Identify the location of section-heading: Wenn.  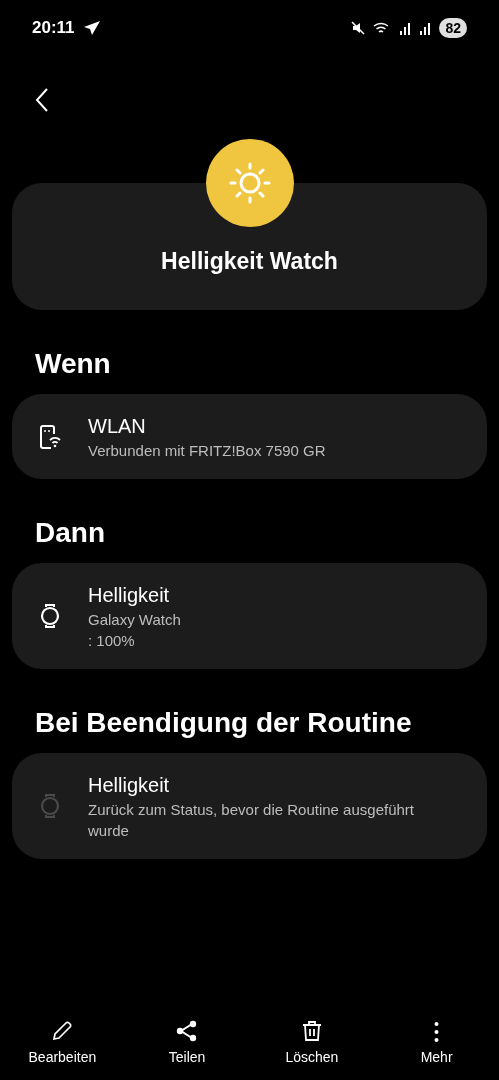
(73, 364).